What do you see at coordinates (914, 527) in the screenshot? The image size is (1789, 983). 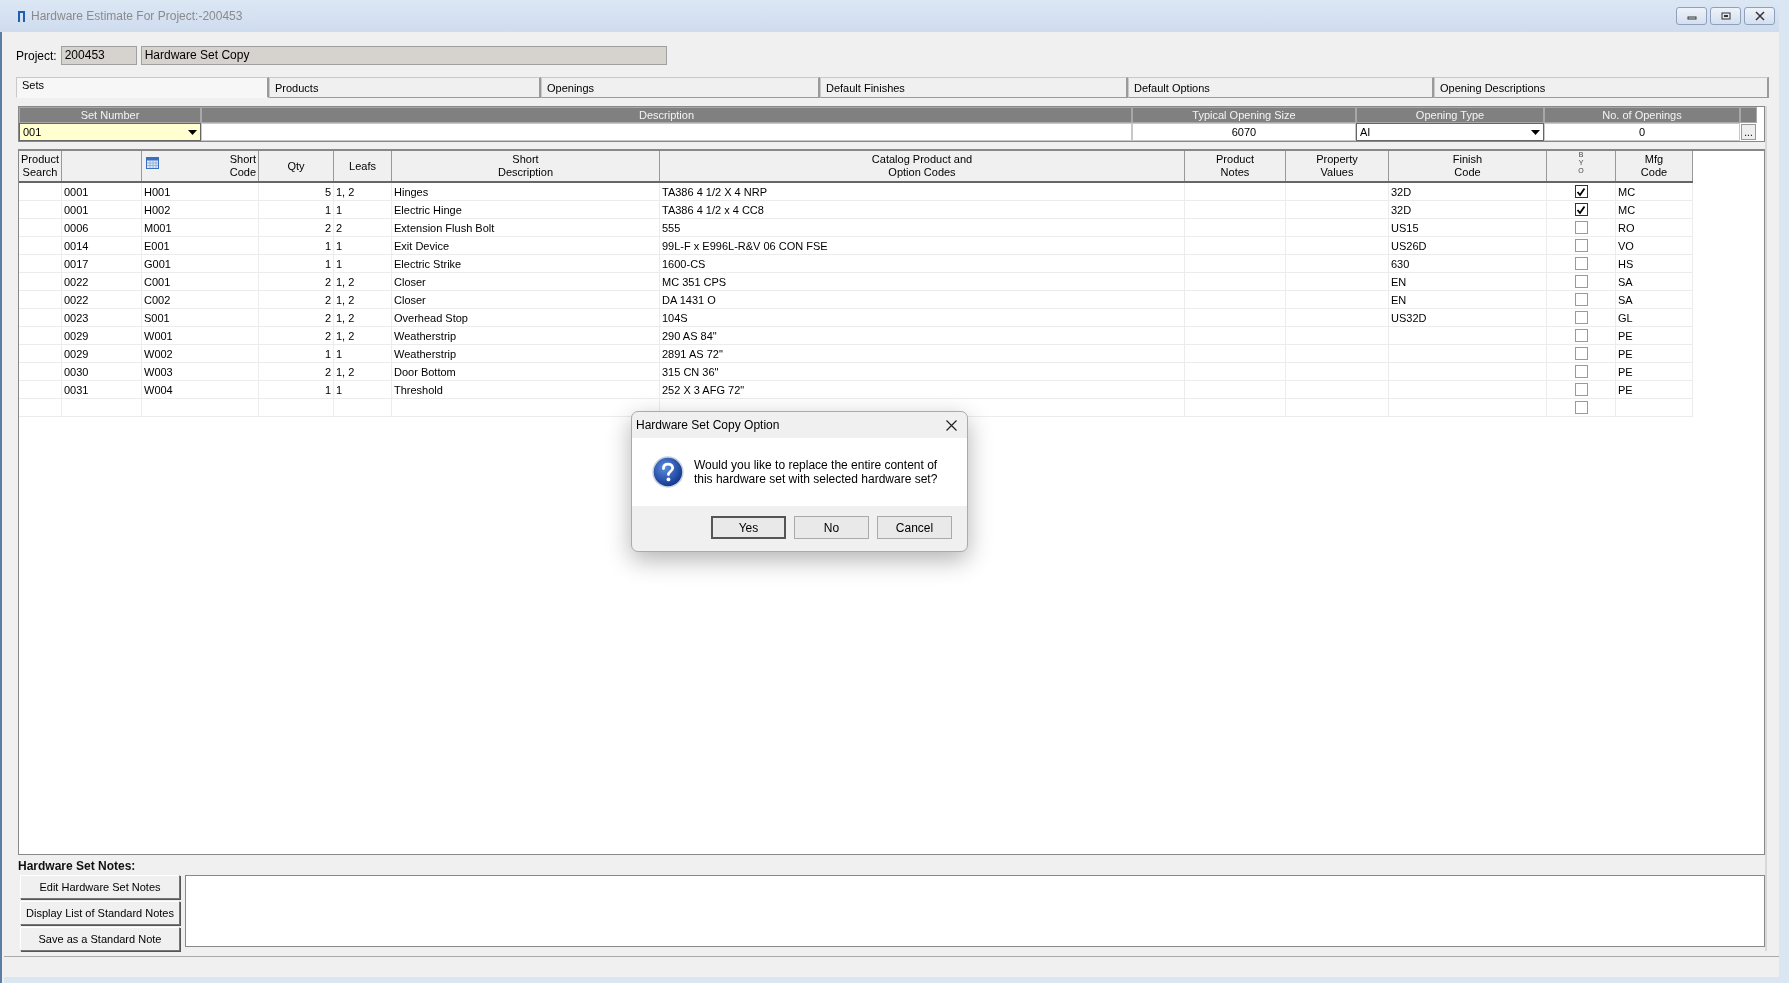 I see `dialog-button: Cancel` at bounding box center [914, 527].